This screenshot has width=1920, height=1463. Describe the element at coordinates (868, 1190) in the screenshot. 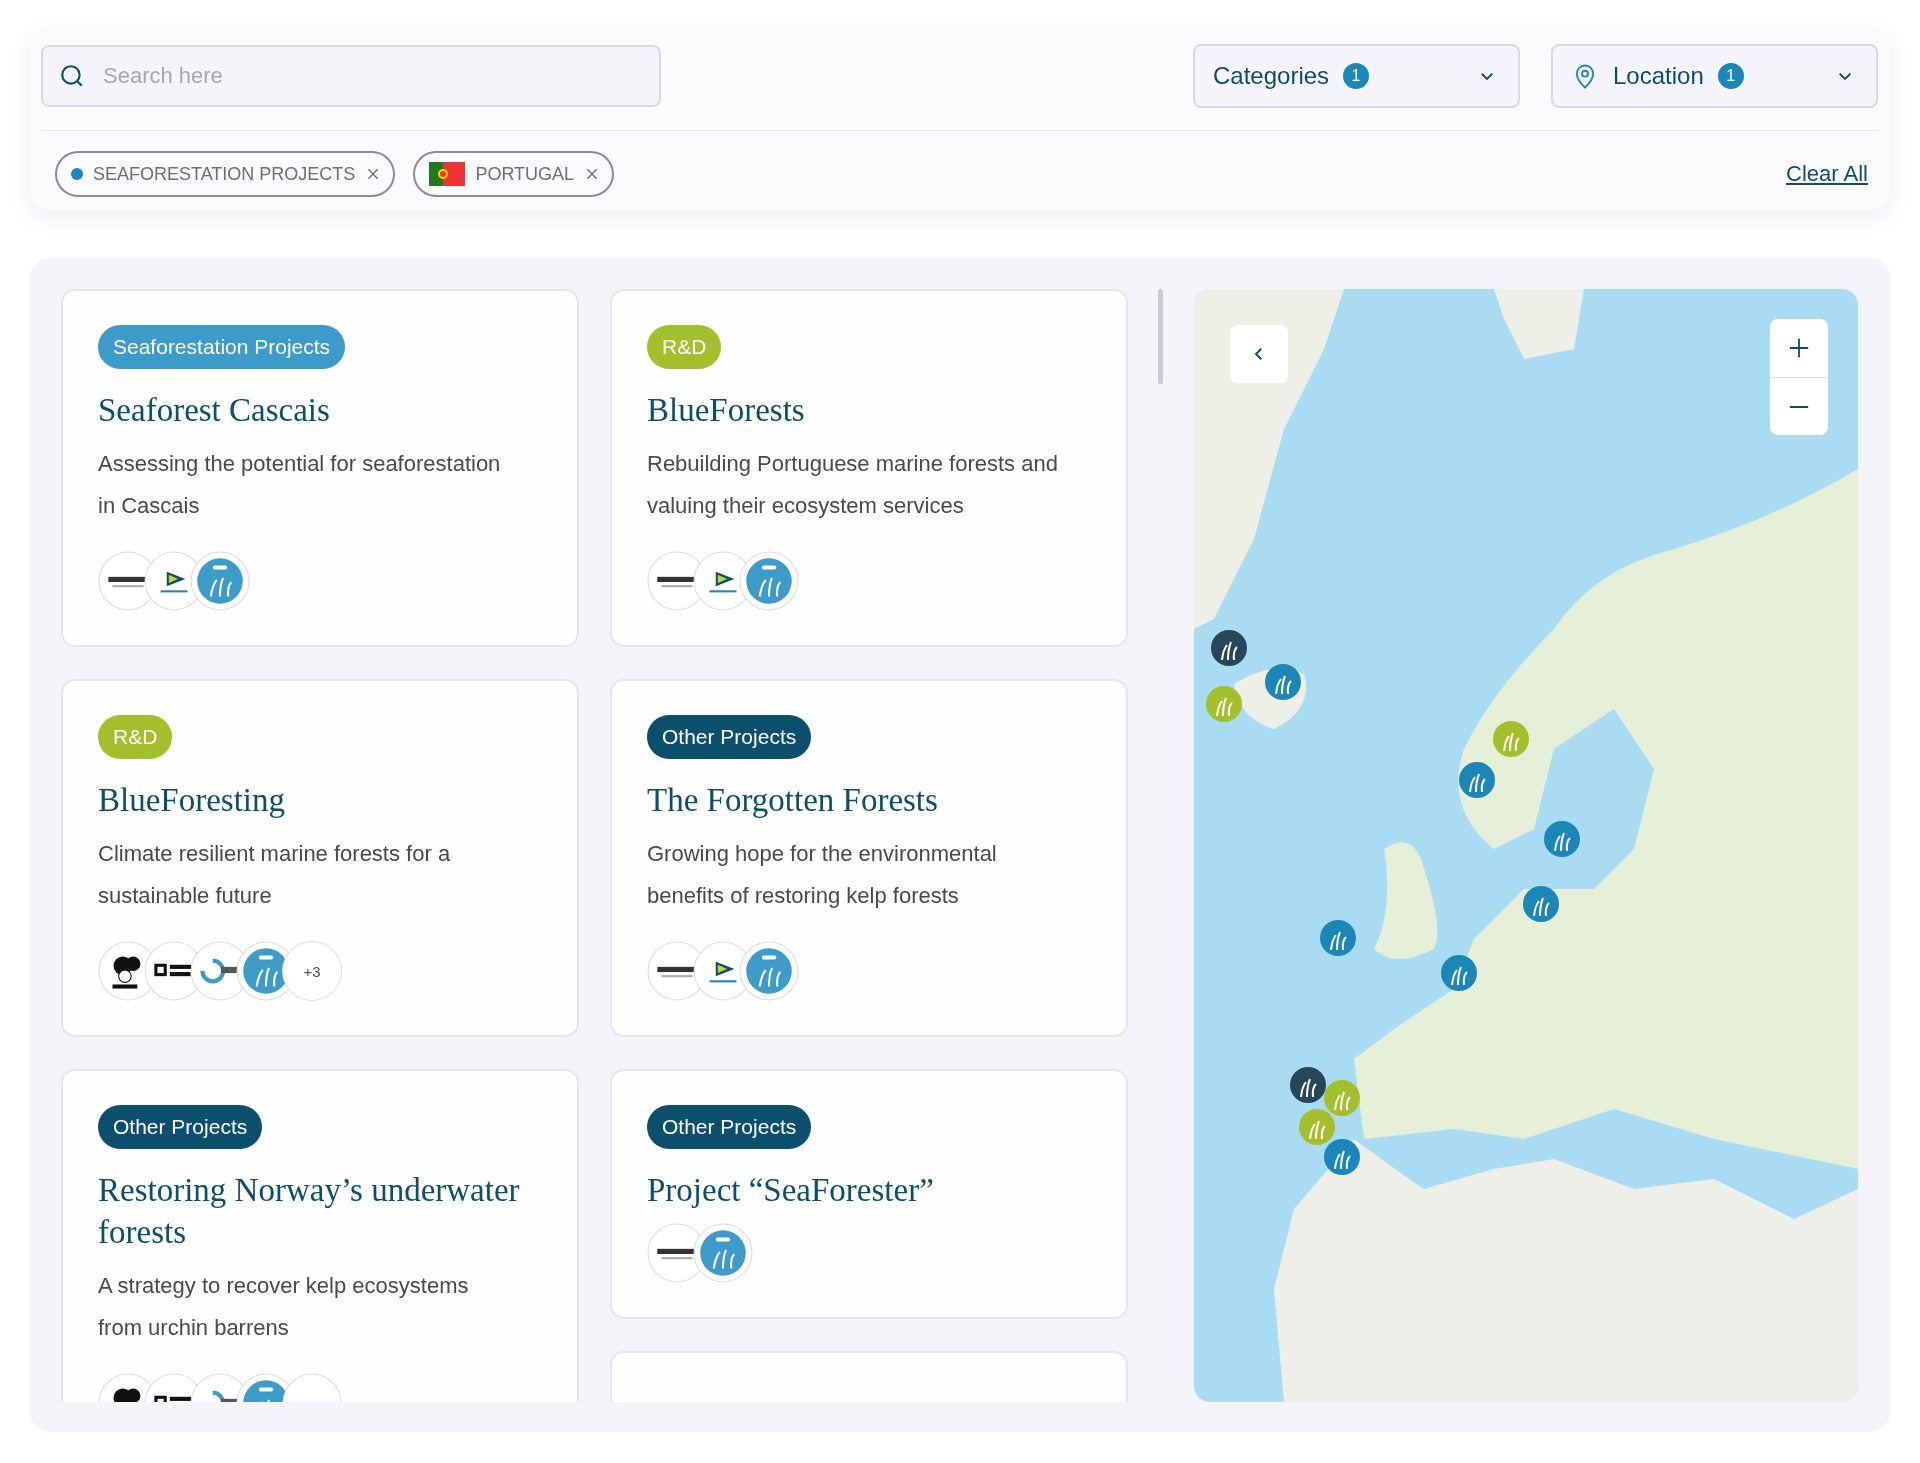

I see `project-title: Project “SeaForester”` at that location.